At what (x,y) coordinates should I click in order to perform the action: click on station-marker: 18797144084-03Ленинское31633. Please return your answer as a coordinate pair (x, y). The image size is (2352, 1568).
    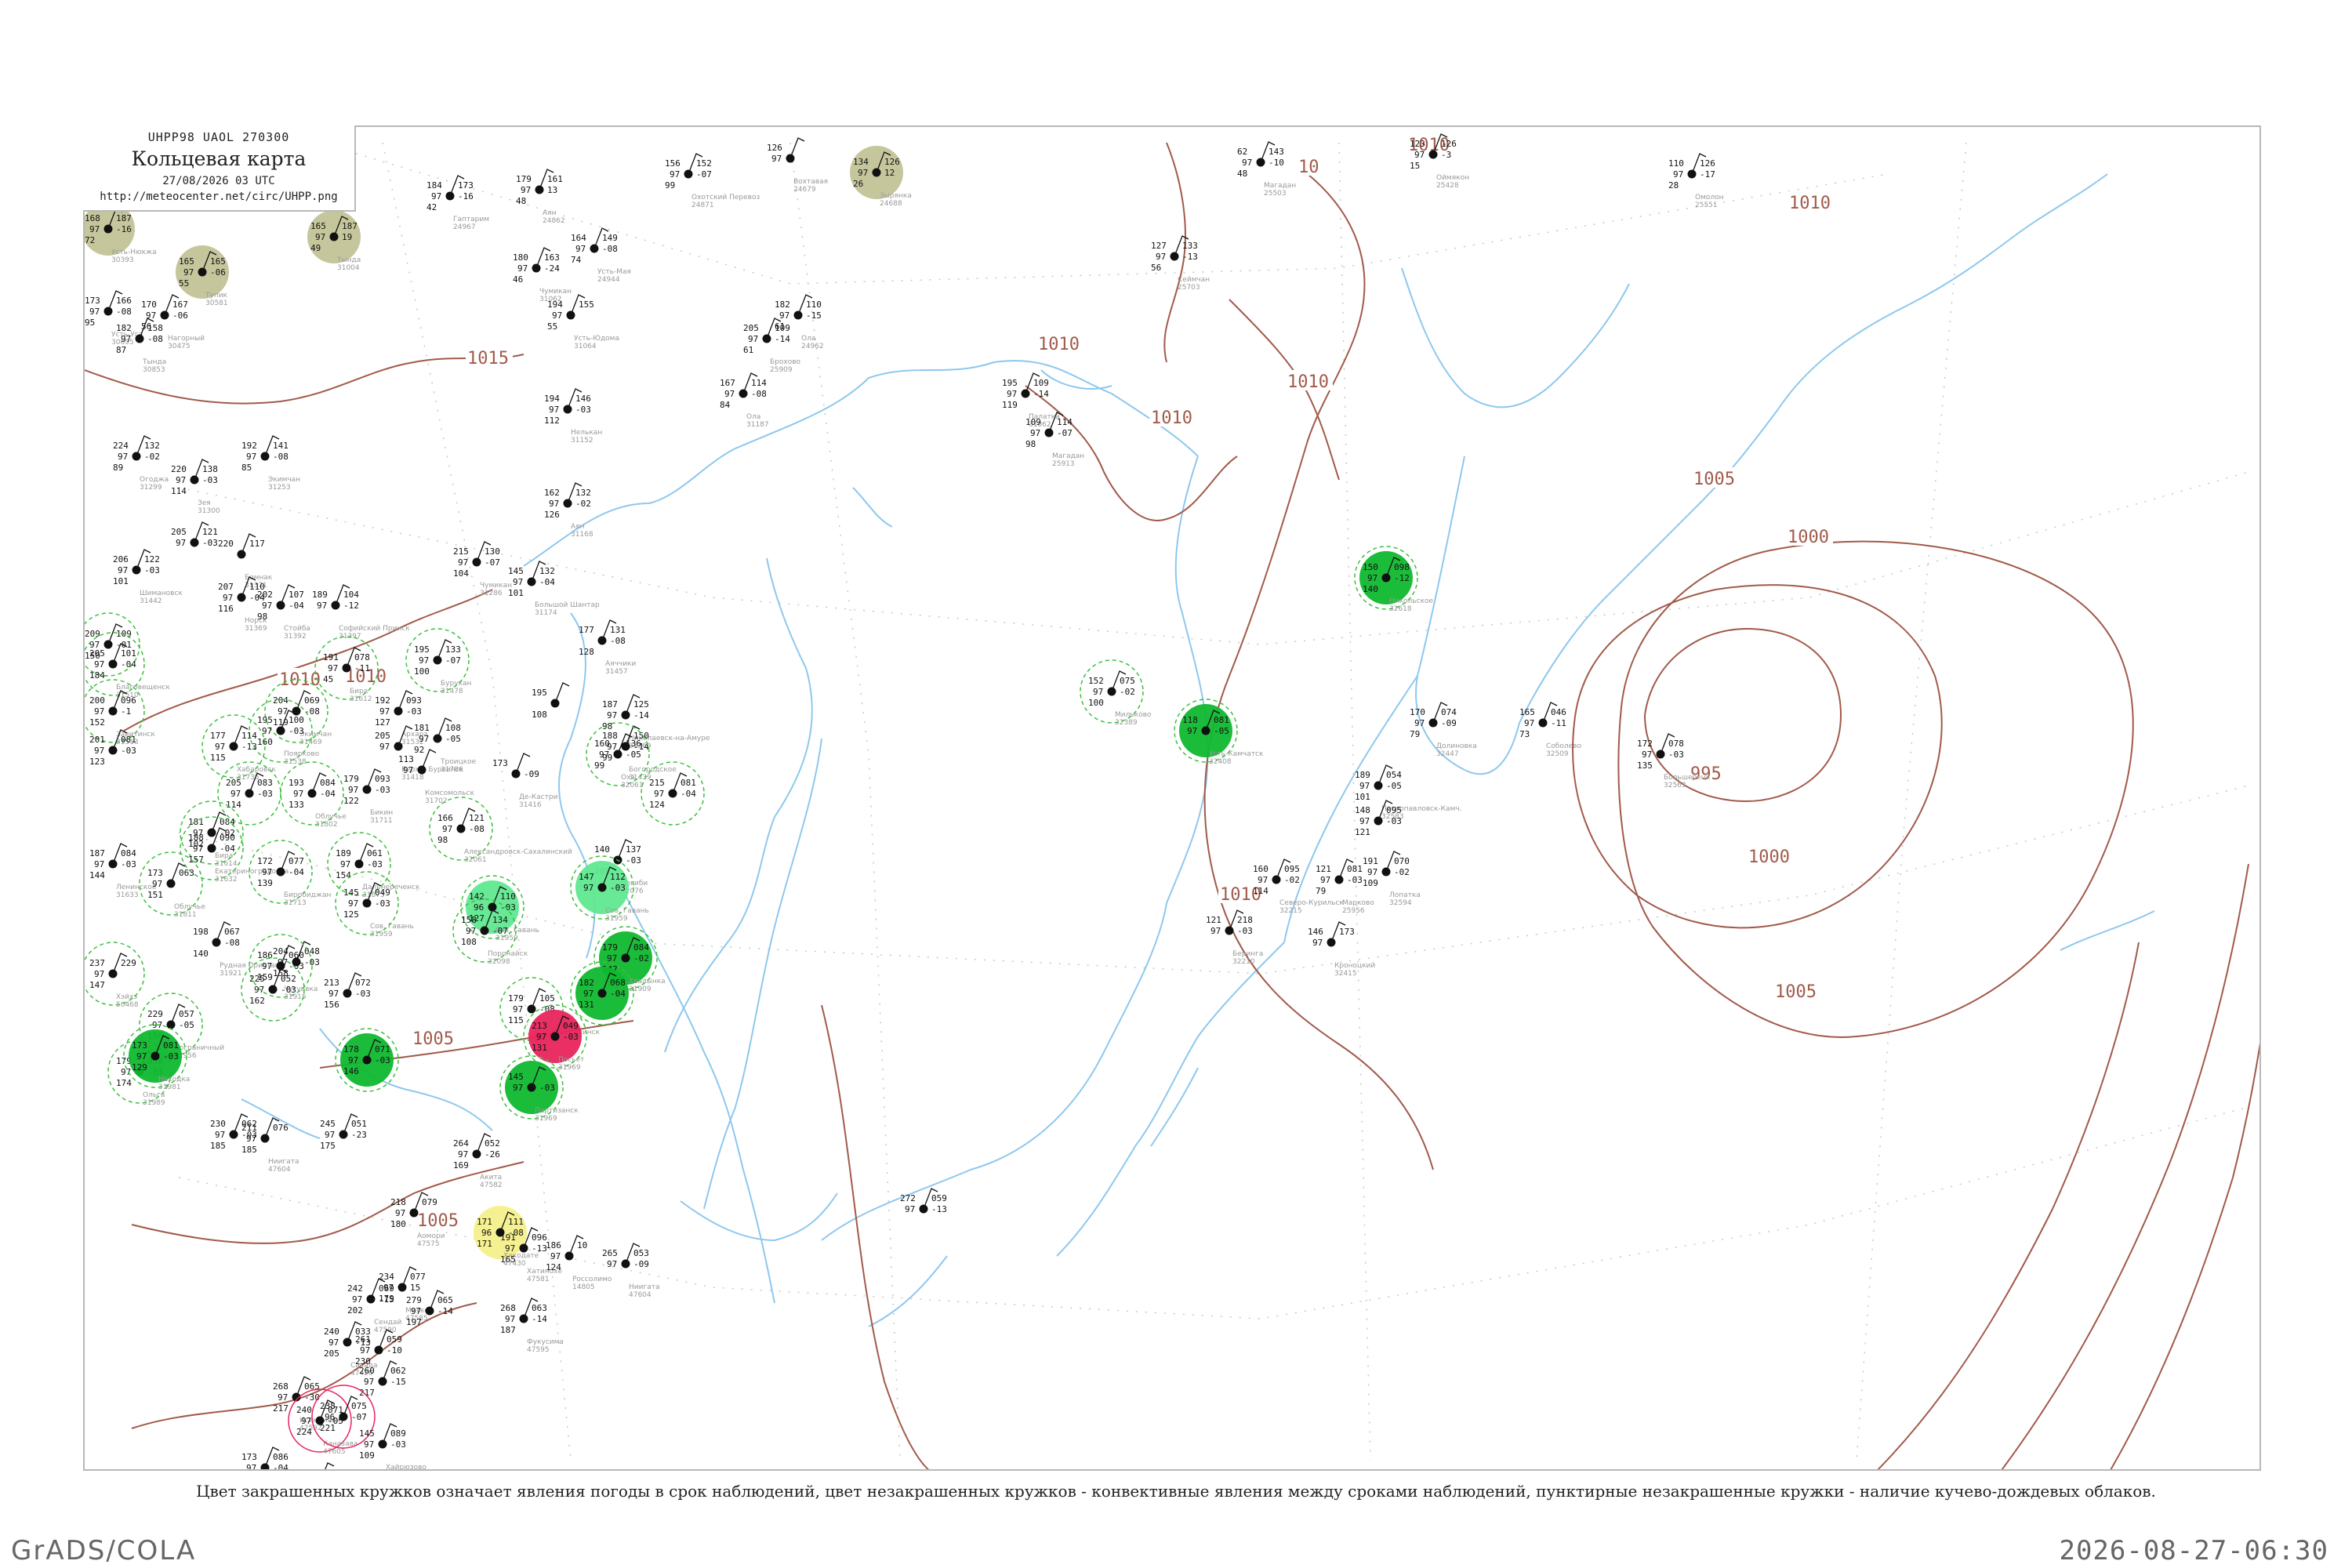
    Looking at the image, I should click on (123, 871).